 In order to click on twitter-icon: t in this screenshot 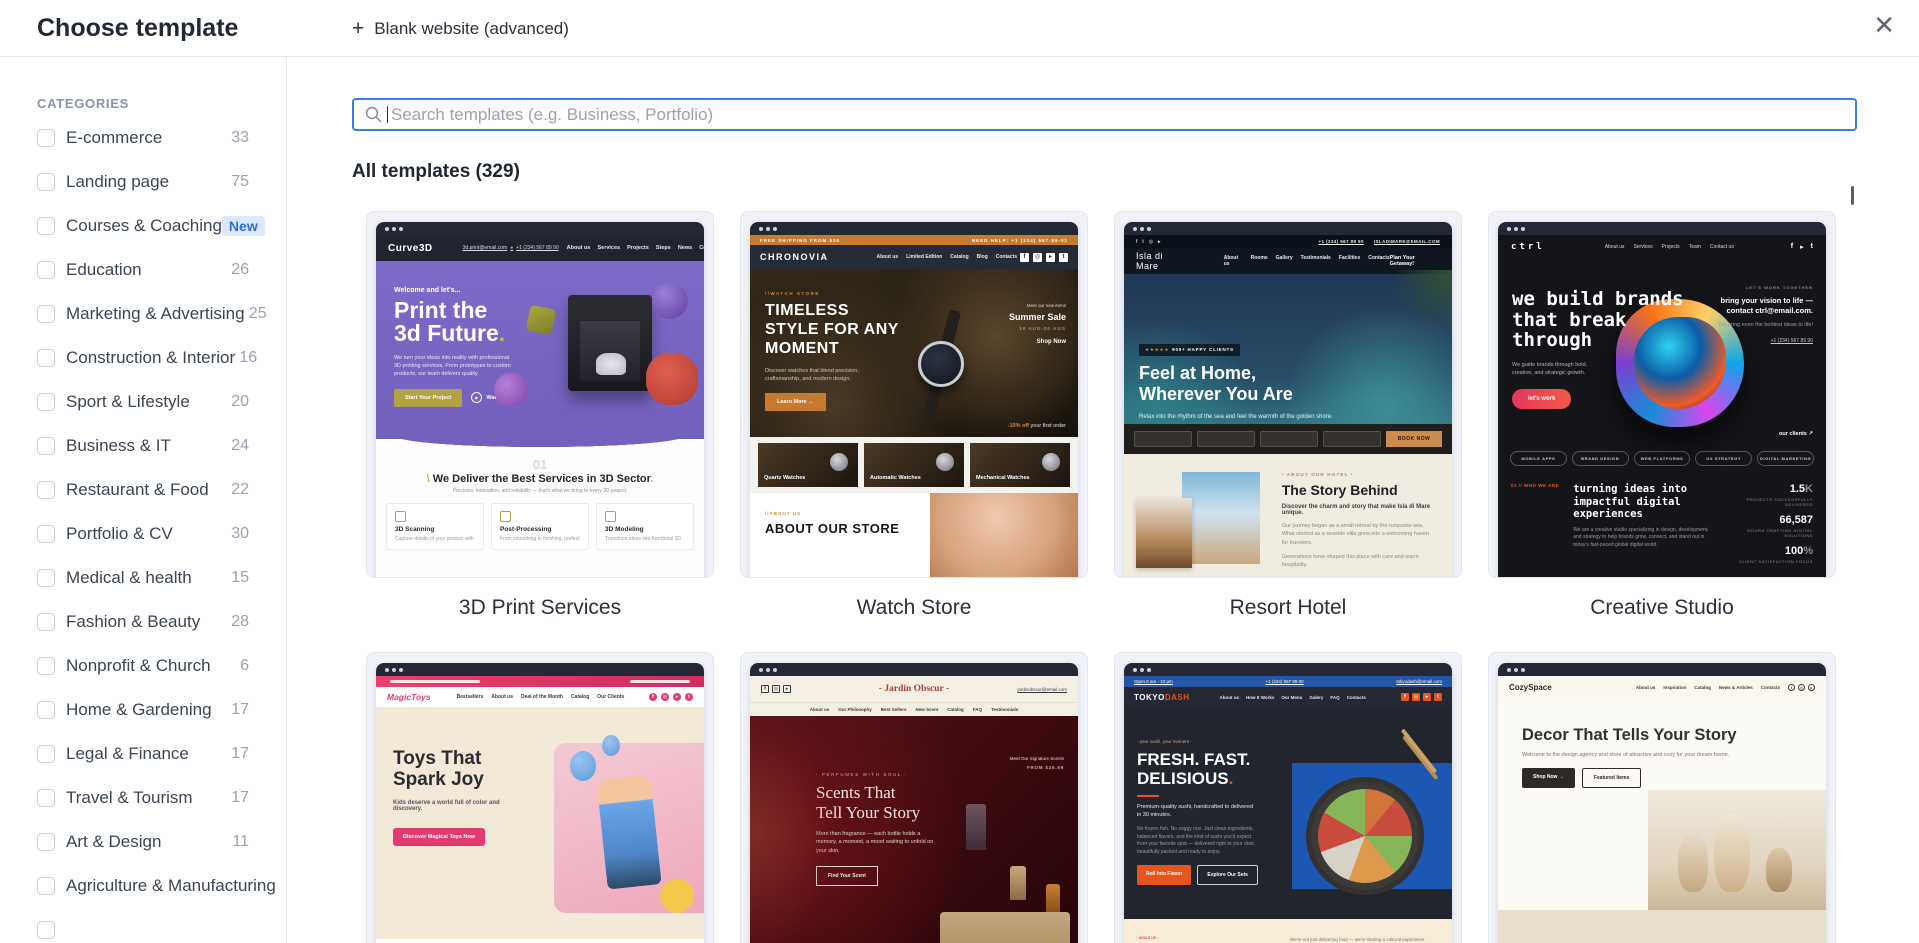, I will do `click(1143, 241)`.